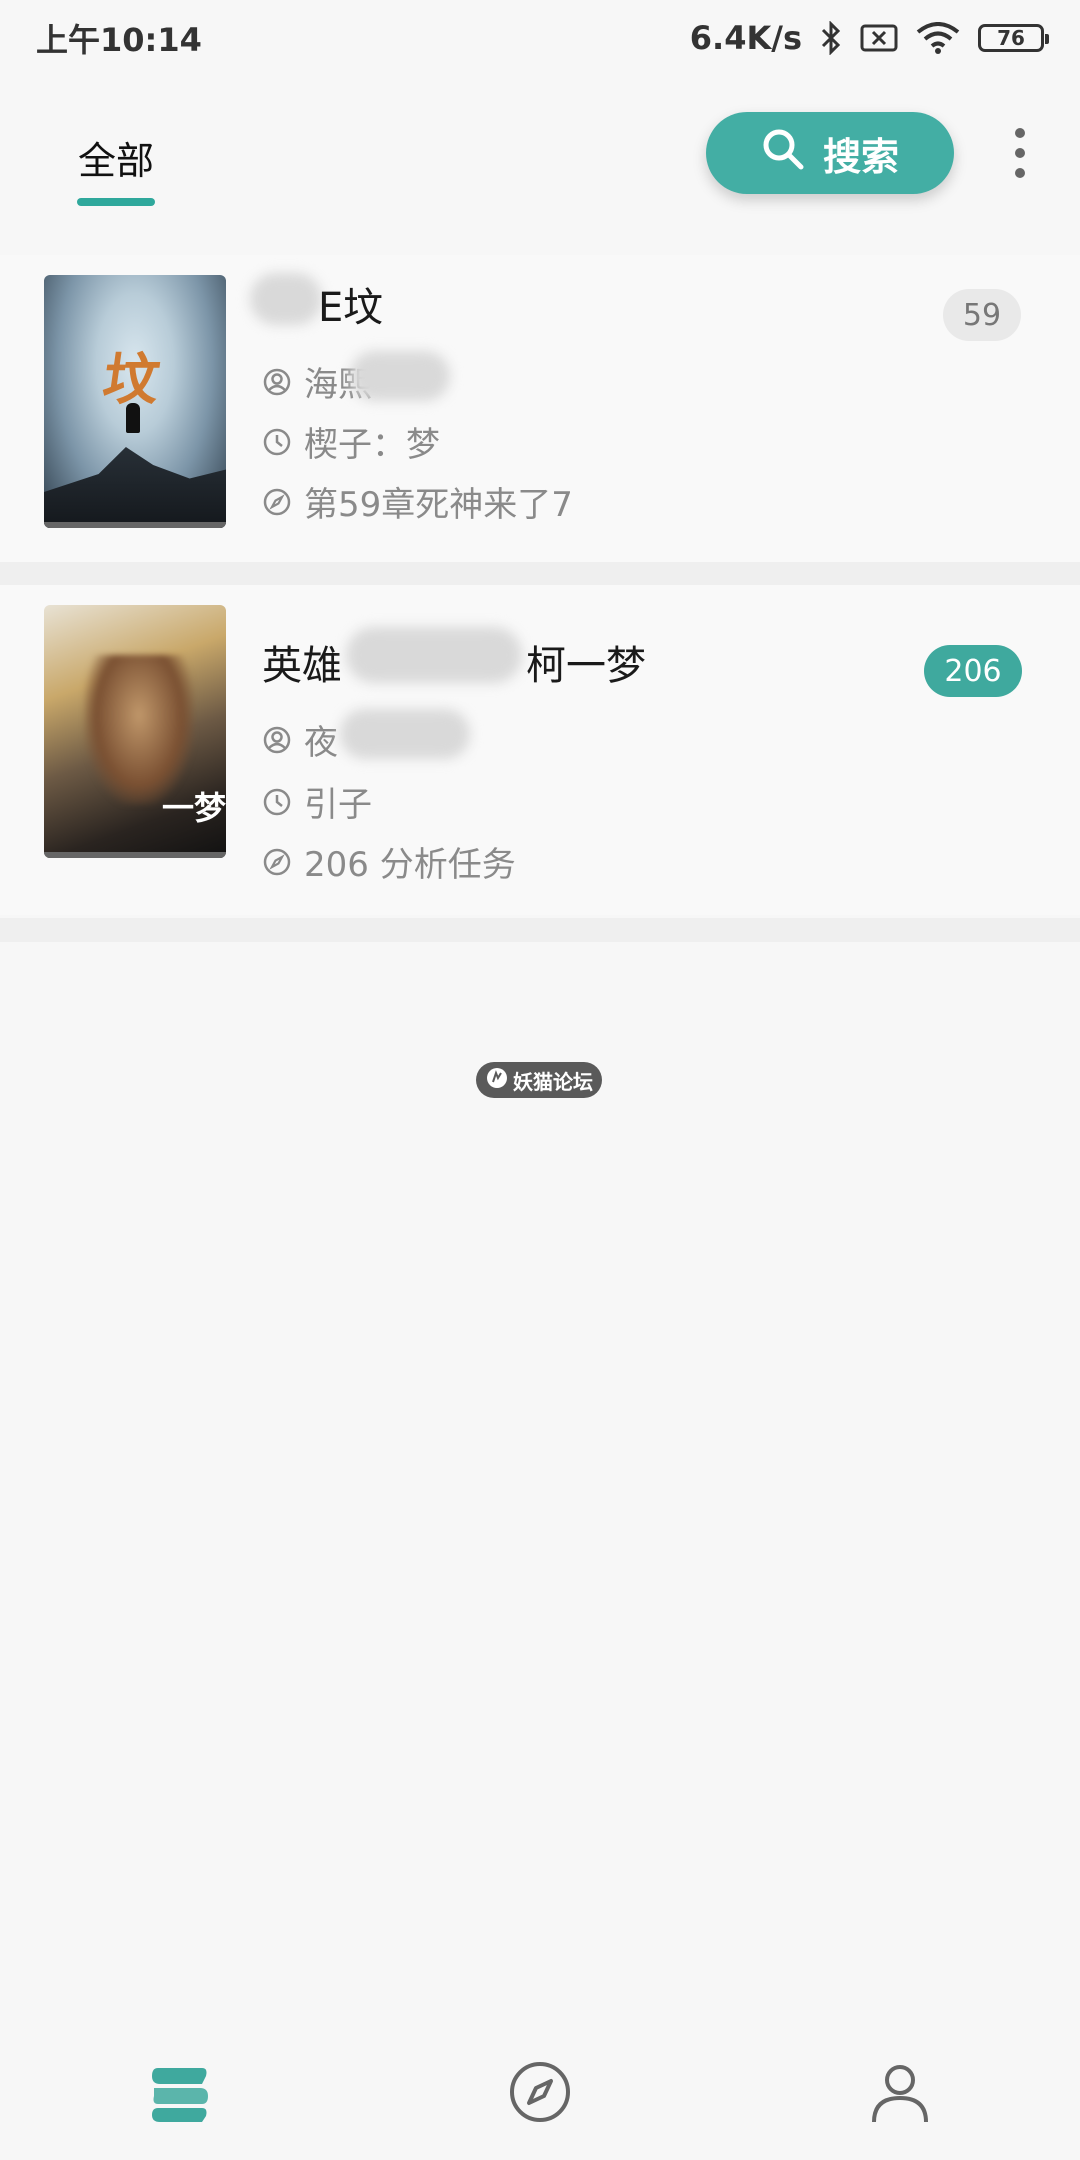  What do you see at coordinates (540, 38) in the screenshot?
I see `status-bar: 上午10:14 6.4K/s 76` at bounding box center [540, 38].